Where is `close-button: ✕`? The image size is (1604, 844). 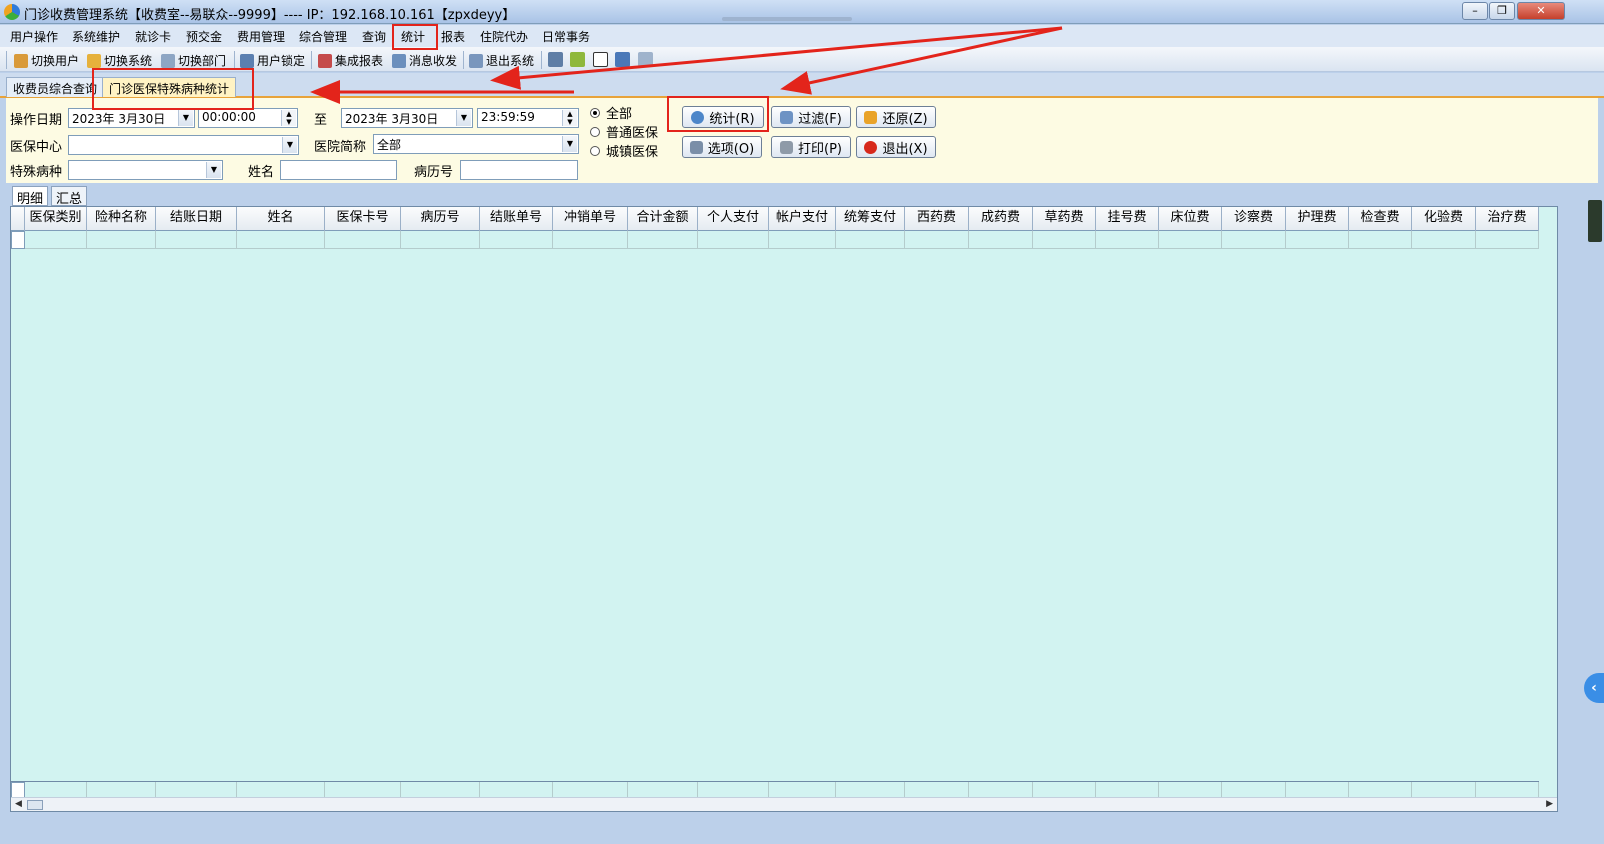
close-button: ✕ is located at coordinates (1541, 11).